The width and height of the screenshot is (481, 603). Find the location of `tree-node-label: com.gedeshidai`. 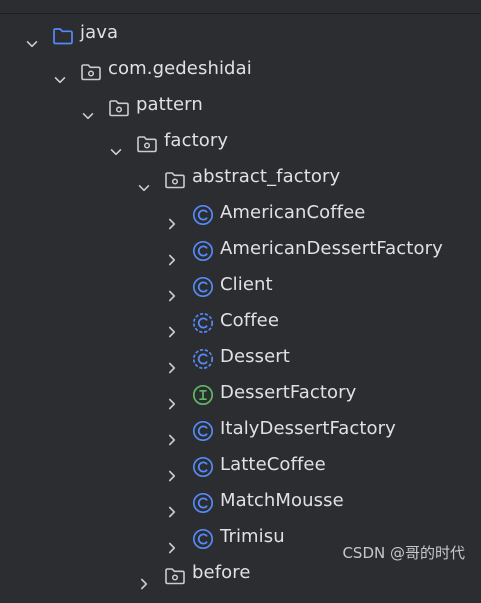

tree-node-label: com.gedeshidai is located at coordinates (180, 68).